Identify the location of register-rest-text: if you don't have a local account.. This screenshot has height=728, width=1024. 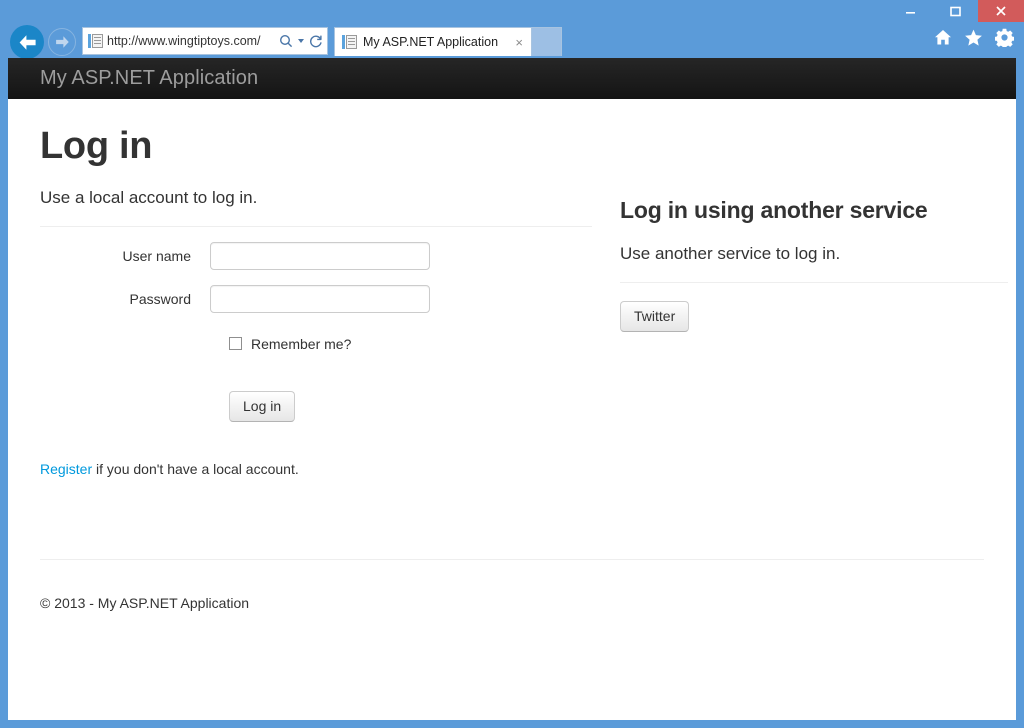
(195, 469).